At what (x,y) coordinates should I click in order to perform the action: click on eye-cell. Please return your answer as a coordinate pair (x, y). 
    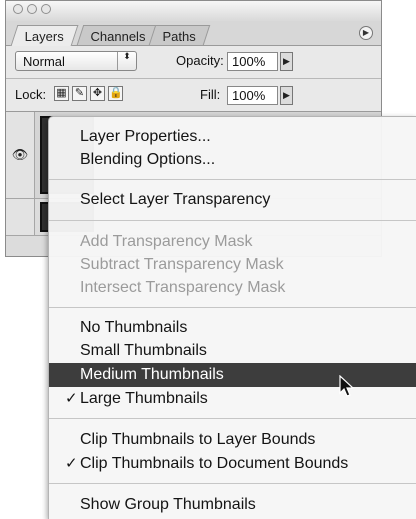
    Looking at the image, I should click on (20, 217).